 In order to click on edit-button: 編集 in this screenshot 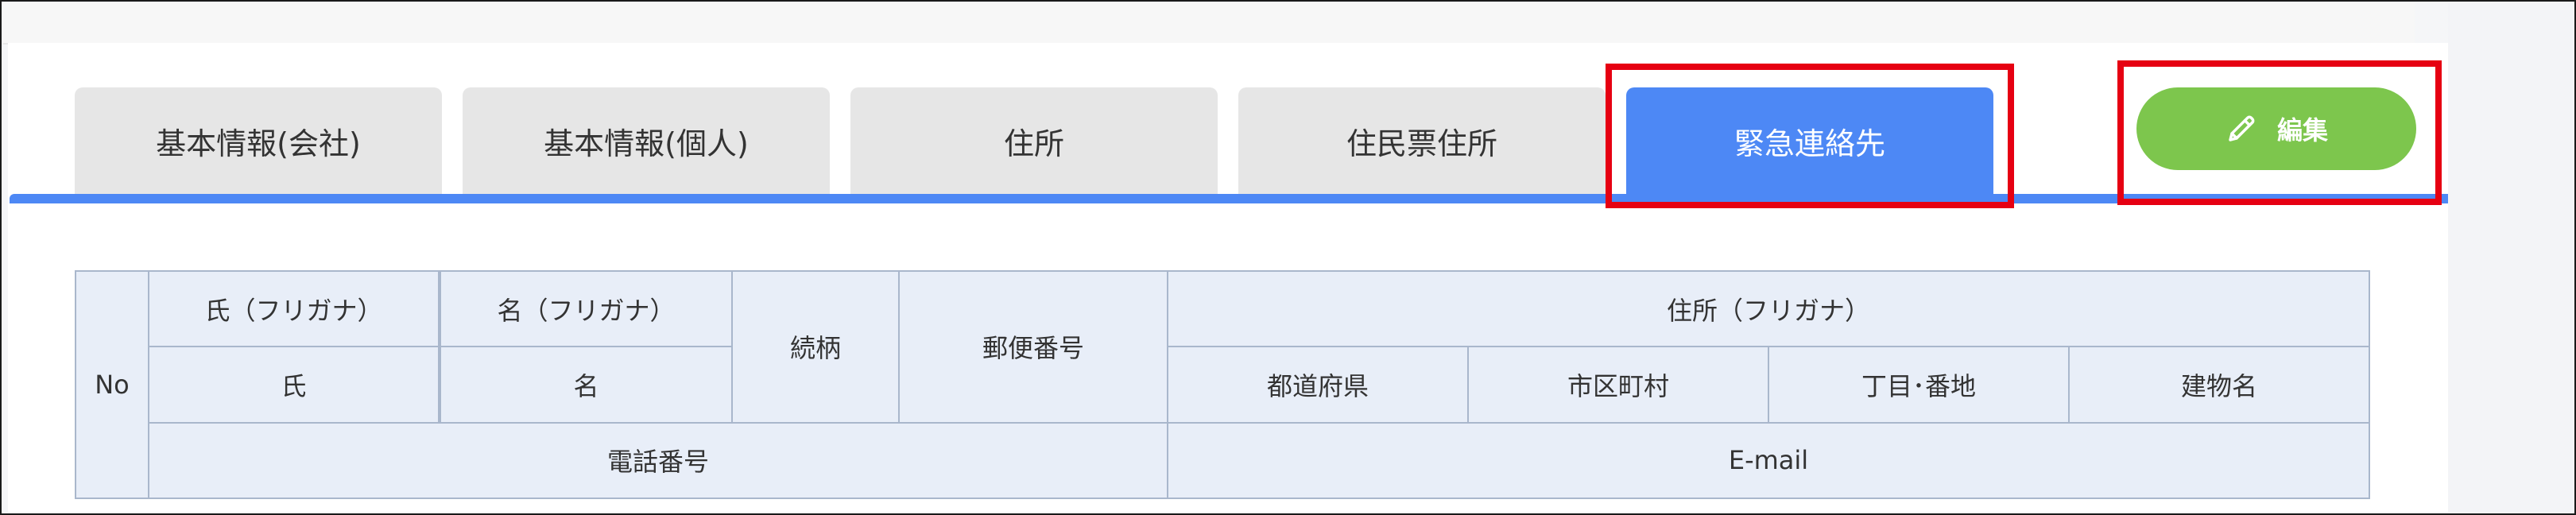, I will do `click(2276, 128)`.